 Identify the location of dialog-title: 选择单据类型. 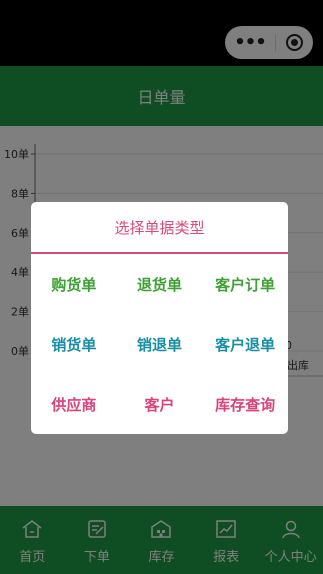
(159, 228).